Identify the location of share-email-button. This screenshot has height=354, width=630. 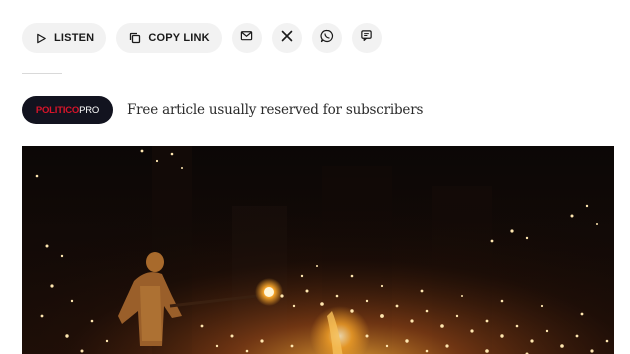
(246, 38).